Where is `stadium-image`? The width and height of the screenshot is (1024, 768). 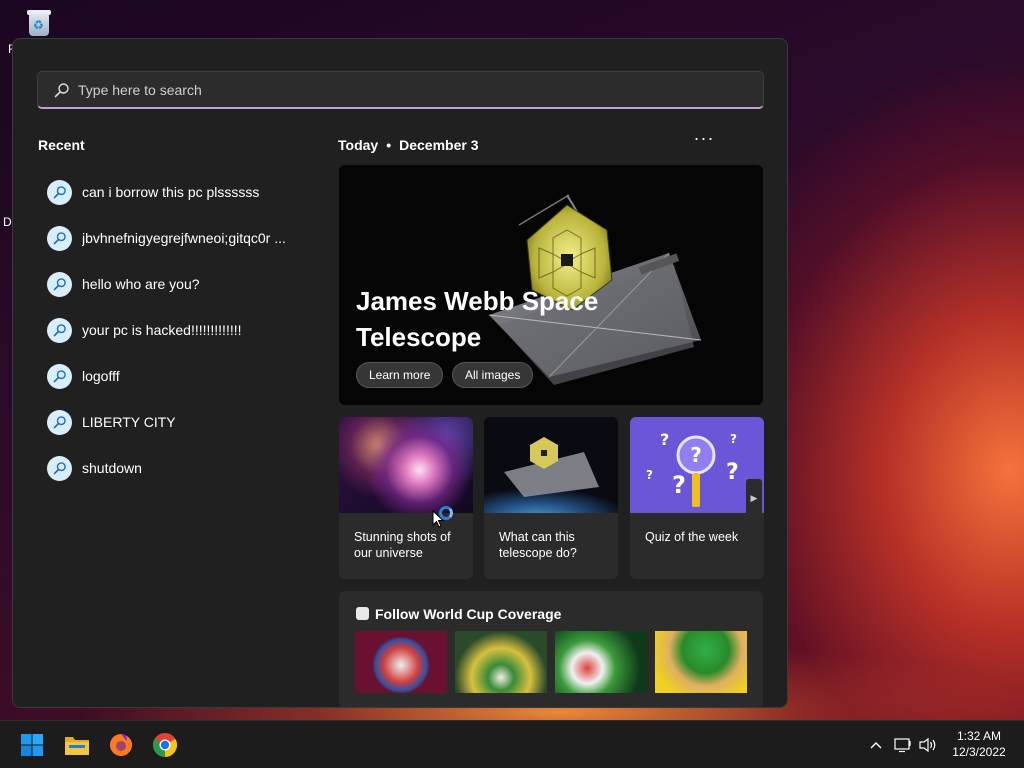 stadium-image is located at coordinates (501, 662).